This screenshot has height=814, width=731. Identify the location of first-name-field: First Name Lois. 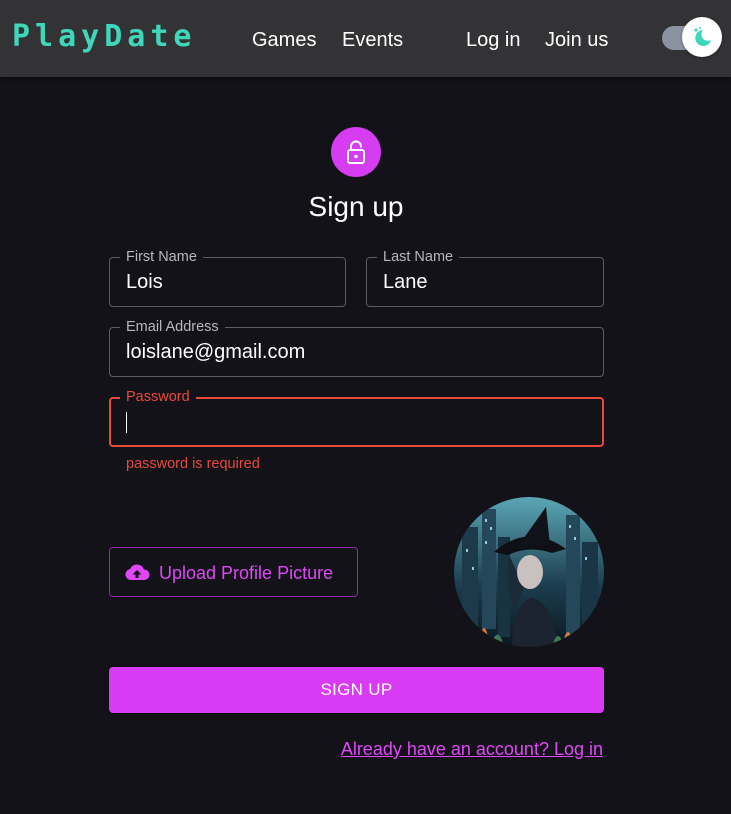
(227, 277).